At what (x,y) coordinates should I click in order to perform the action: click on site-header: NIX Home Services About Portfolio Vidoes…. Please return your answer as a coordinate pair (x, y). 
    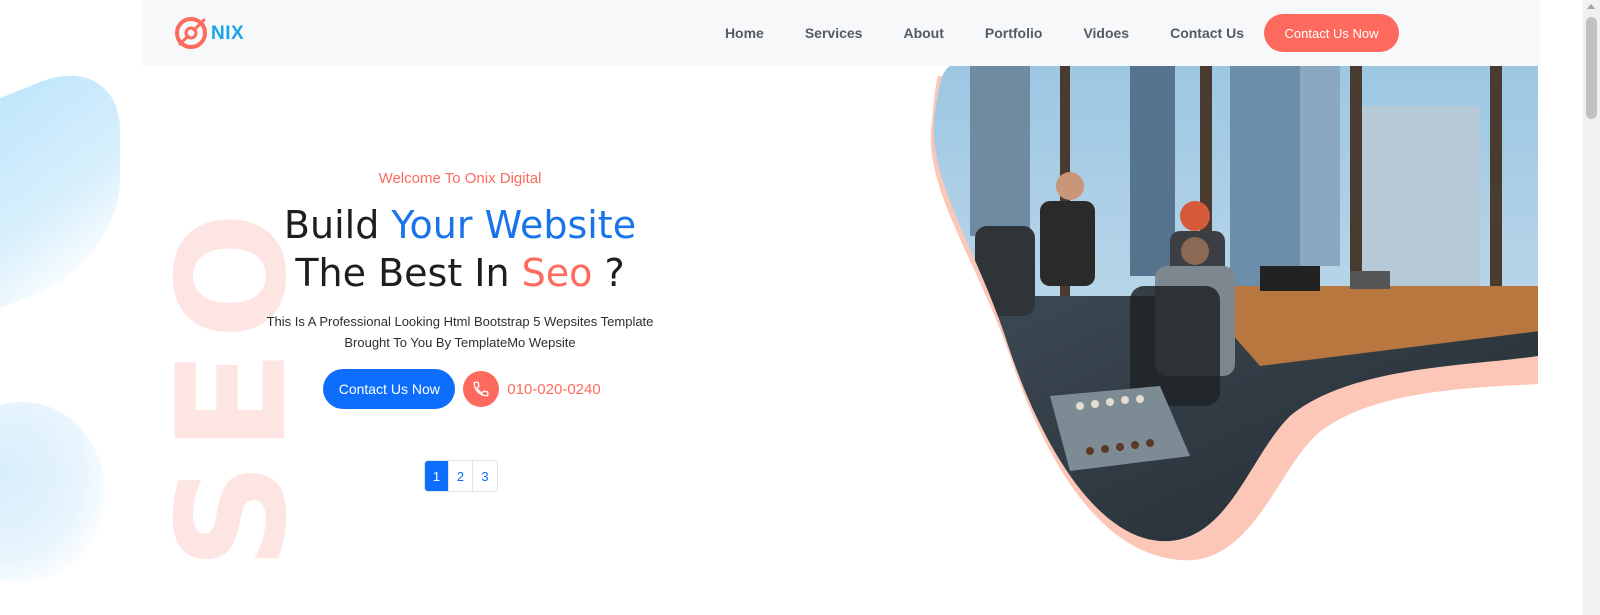
    Looking at the image, I should click on (841, 33).